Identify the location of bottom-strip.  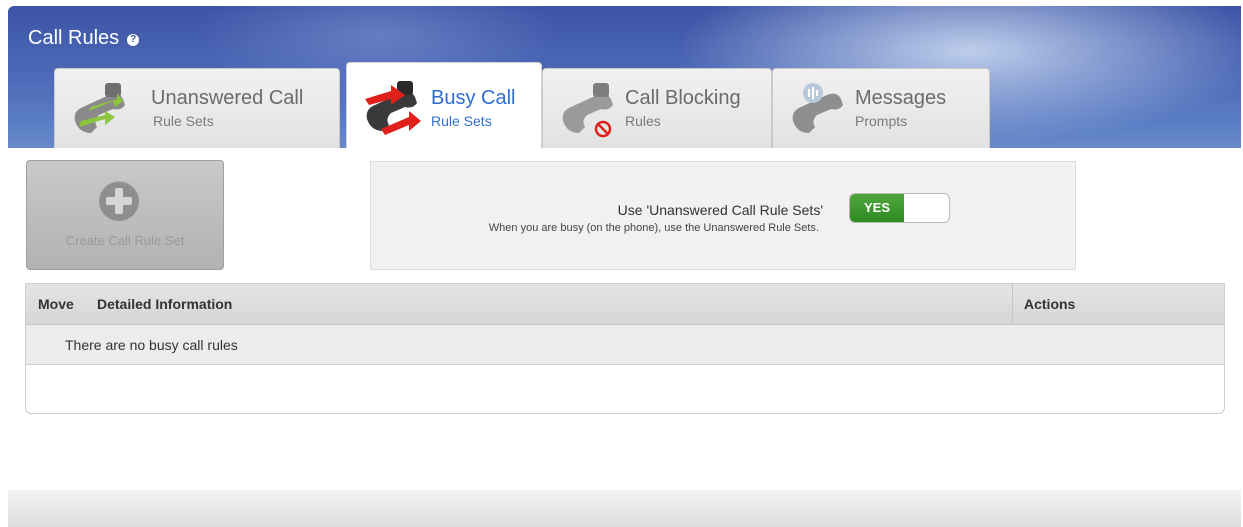
(624, 508).